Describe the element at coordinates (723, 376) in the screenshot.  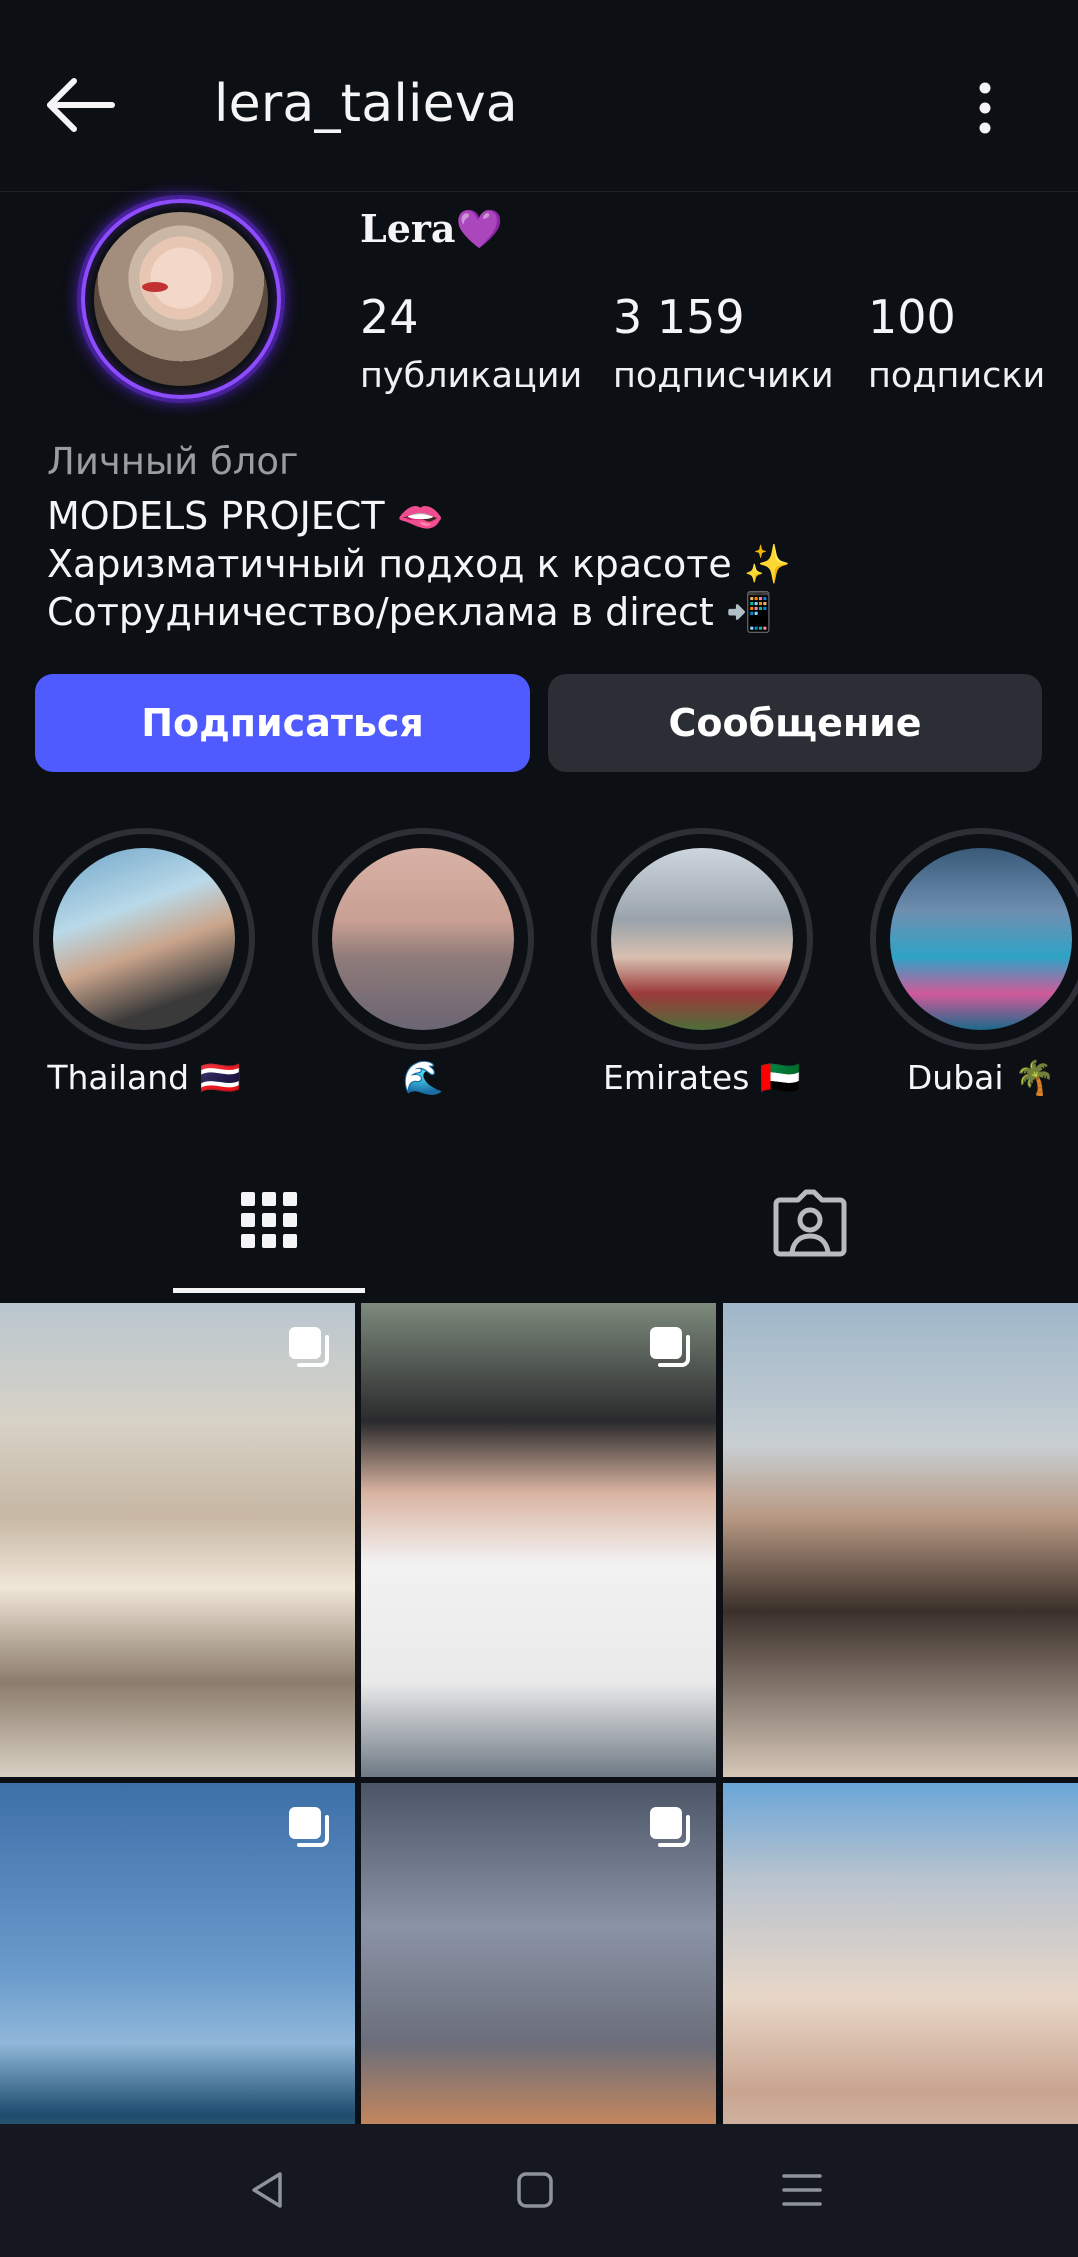
I see `followers-label: подписчики` at that location.